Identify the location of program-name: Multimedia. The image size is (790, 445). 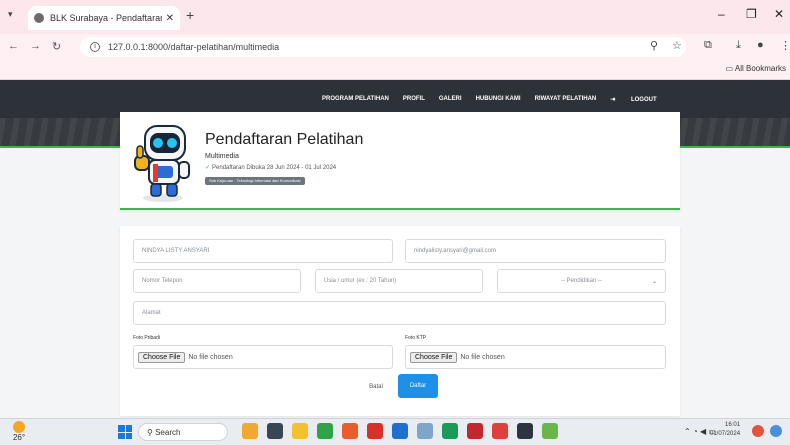
(222, 156).